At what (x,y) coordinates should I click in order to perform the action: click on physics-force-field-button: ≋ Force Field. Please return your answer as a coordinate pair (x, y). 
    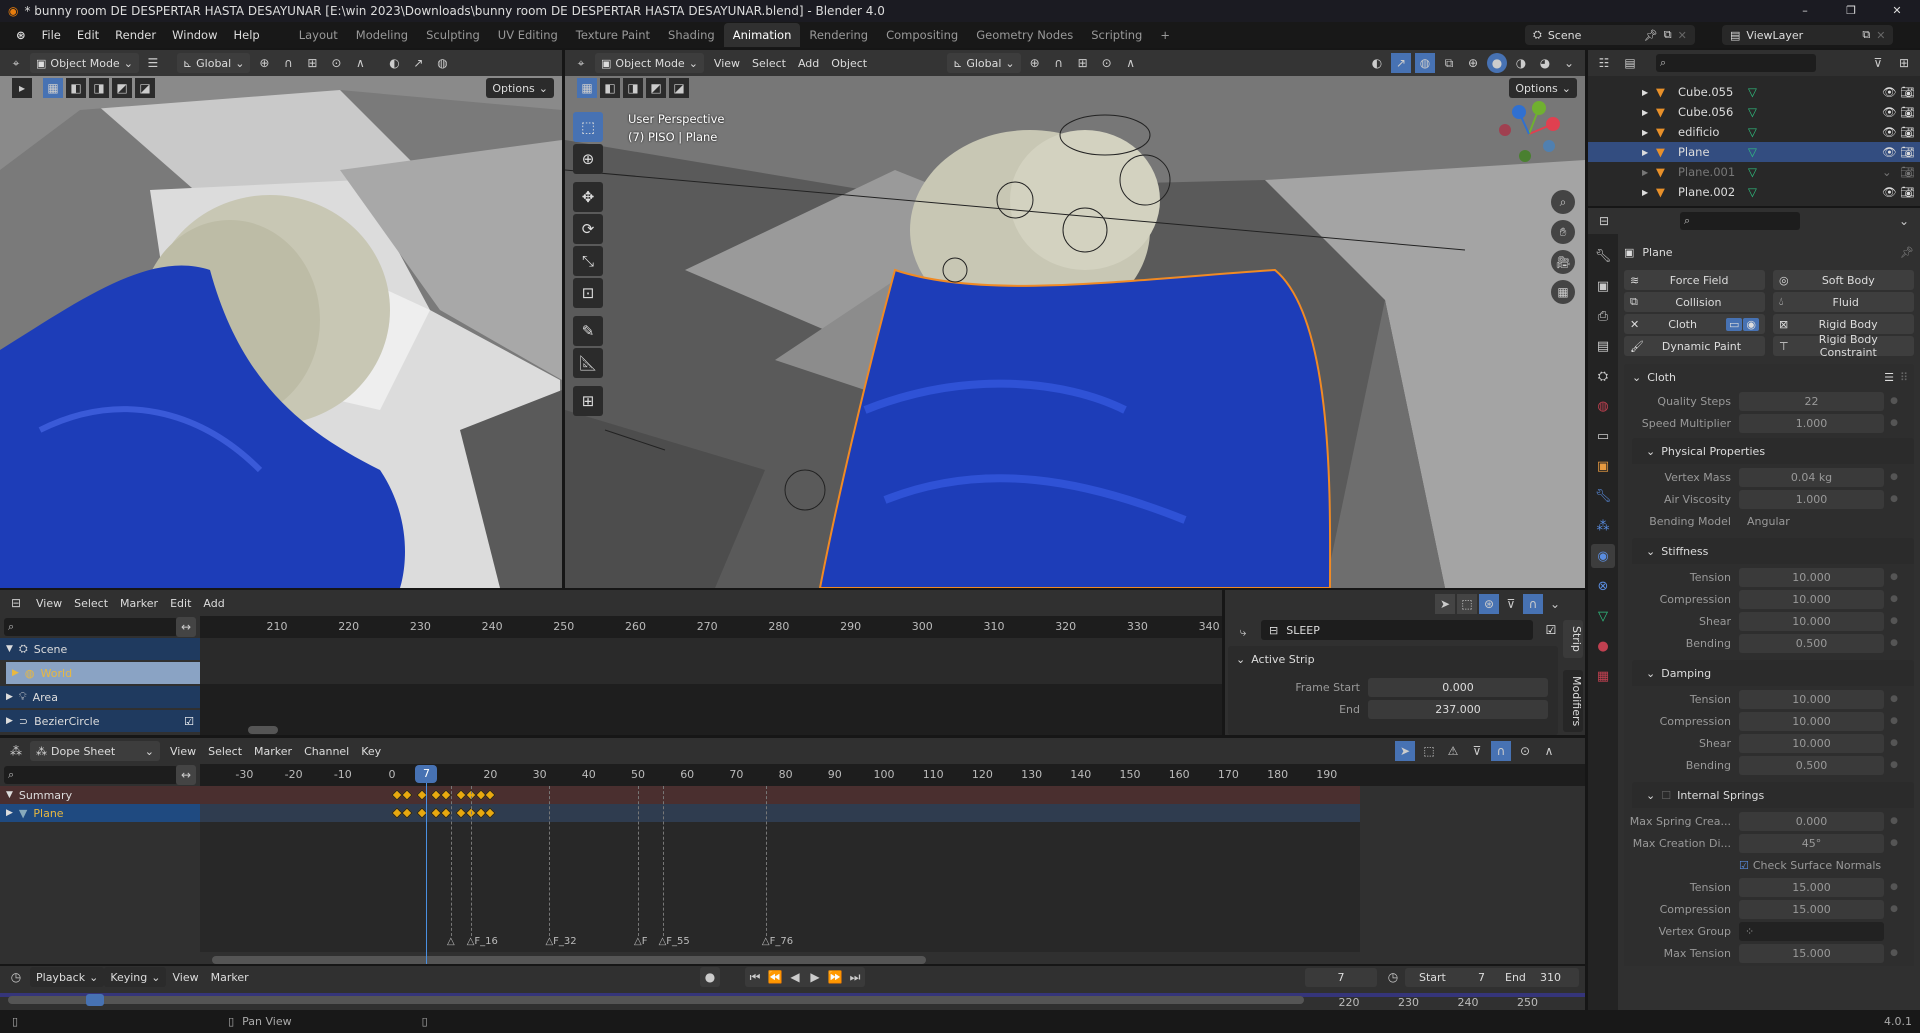
    Looking at the image, I should click on (1694, 280).